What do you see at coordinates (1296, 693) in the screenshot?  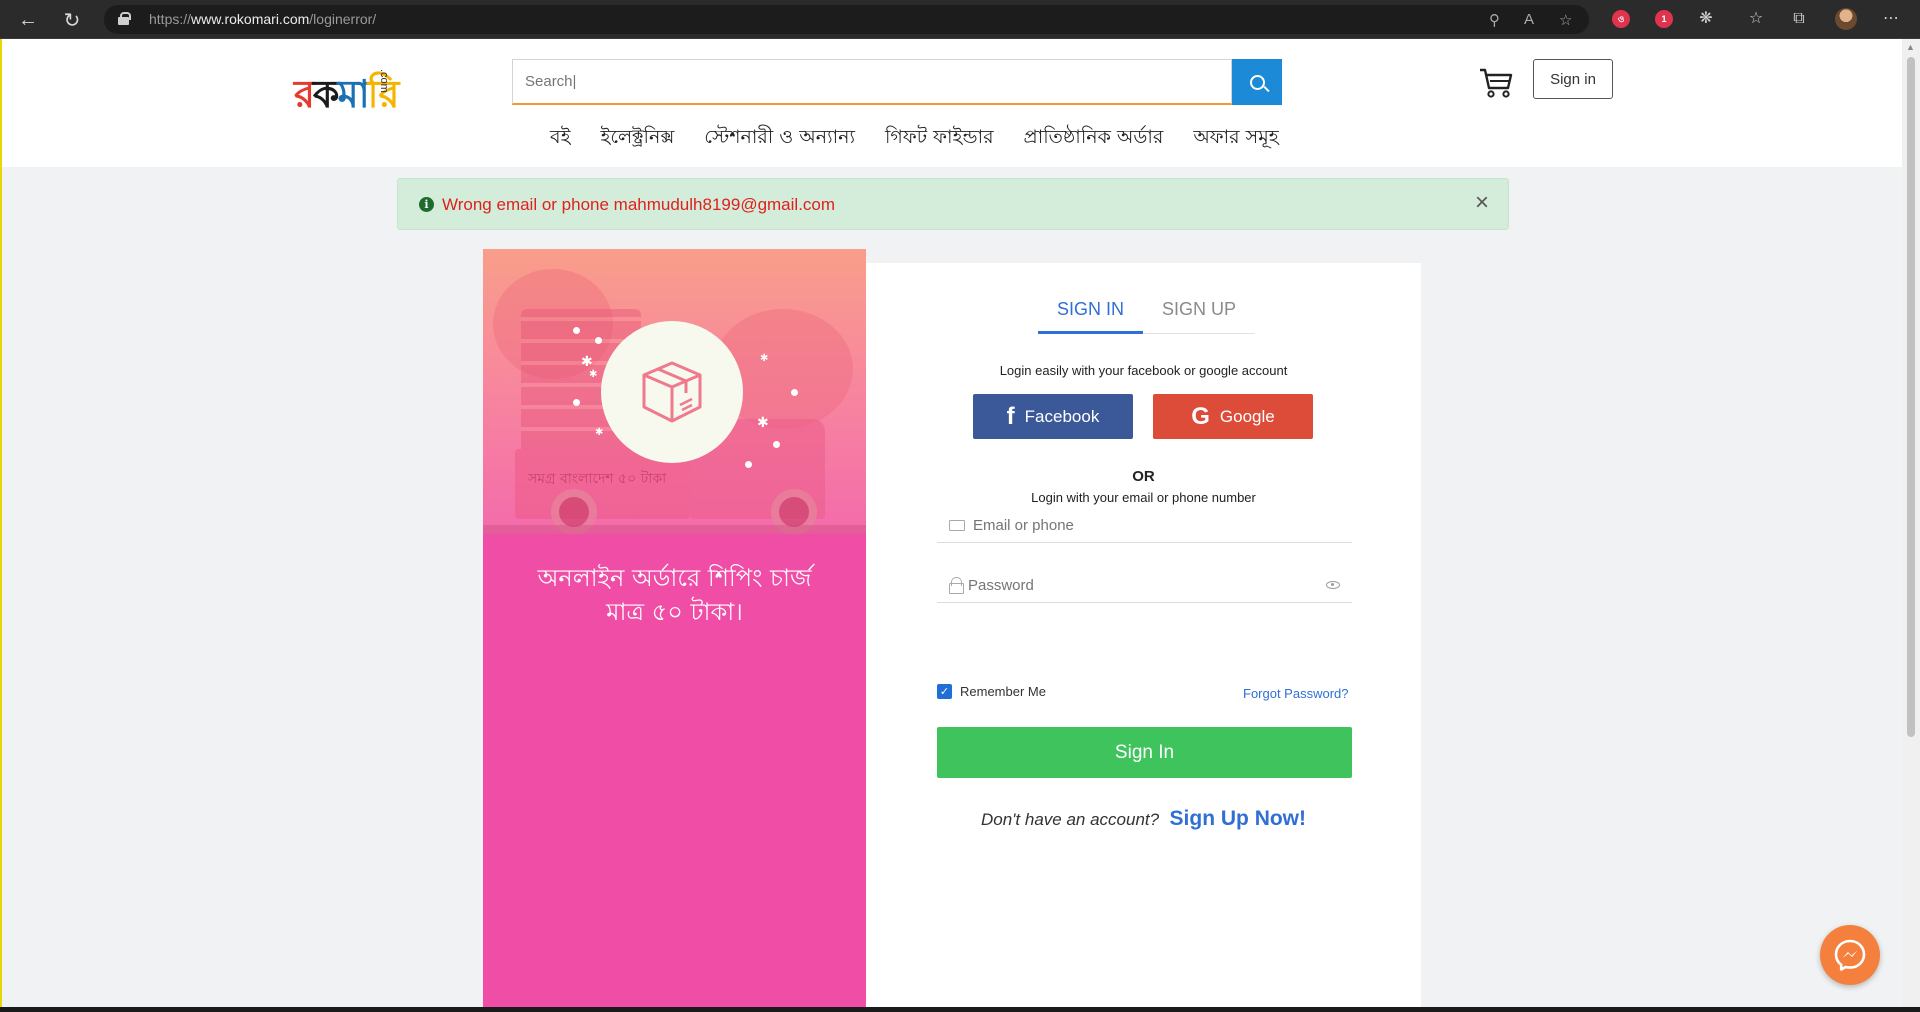 I see `forgot-password-link: Forgot Password?` at bounding box center [1296, 693].